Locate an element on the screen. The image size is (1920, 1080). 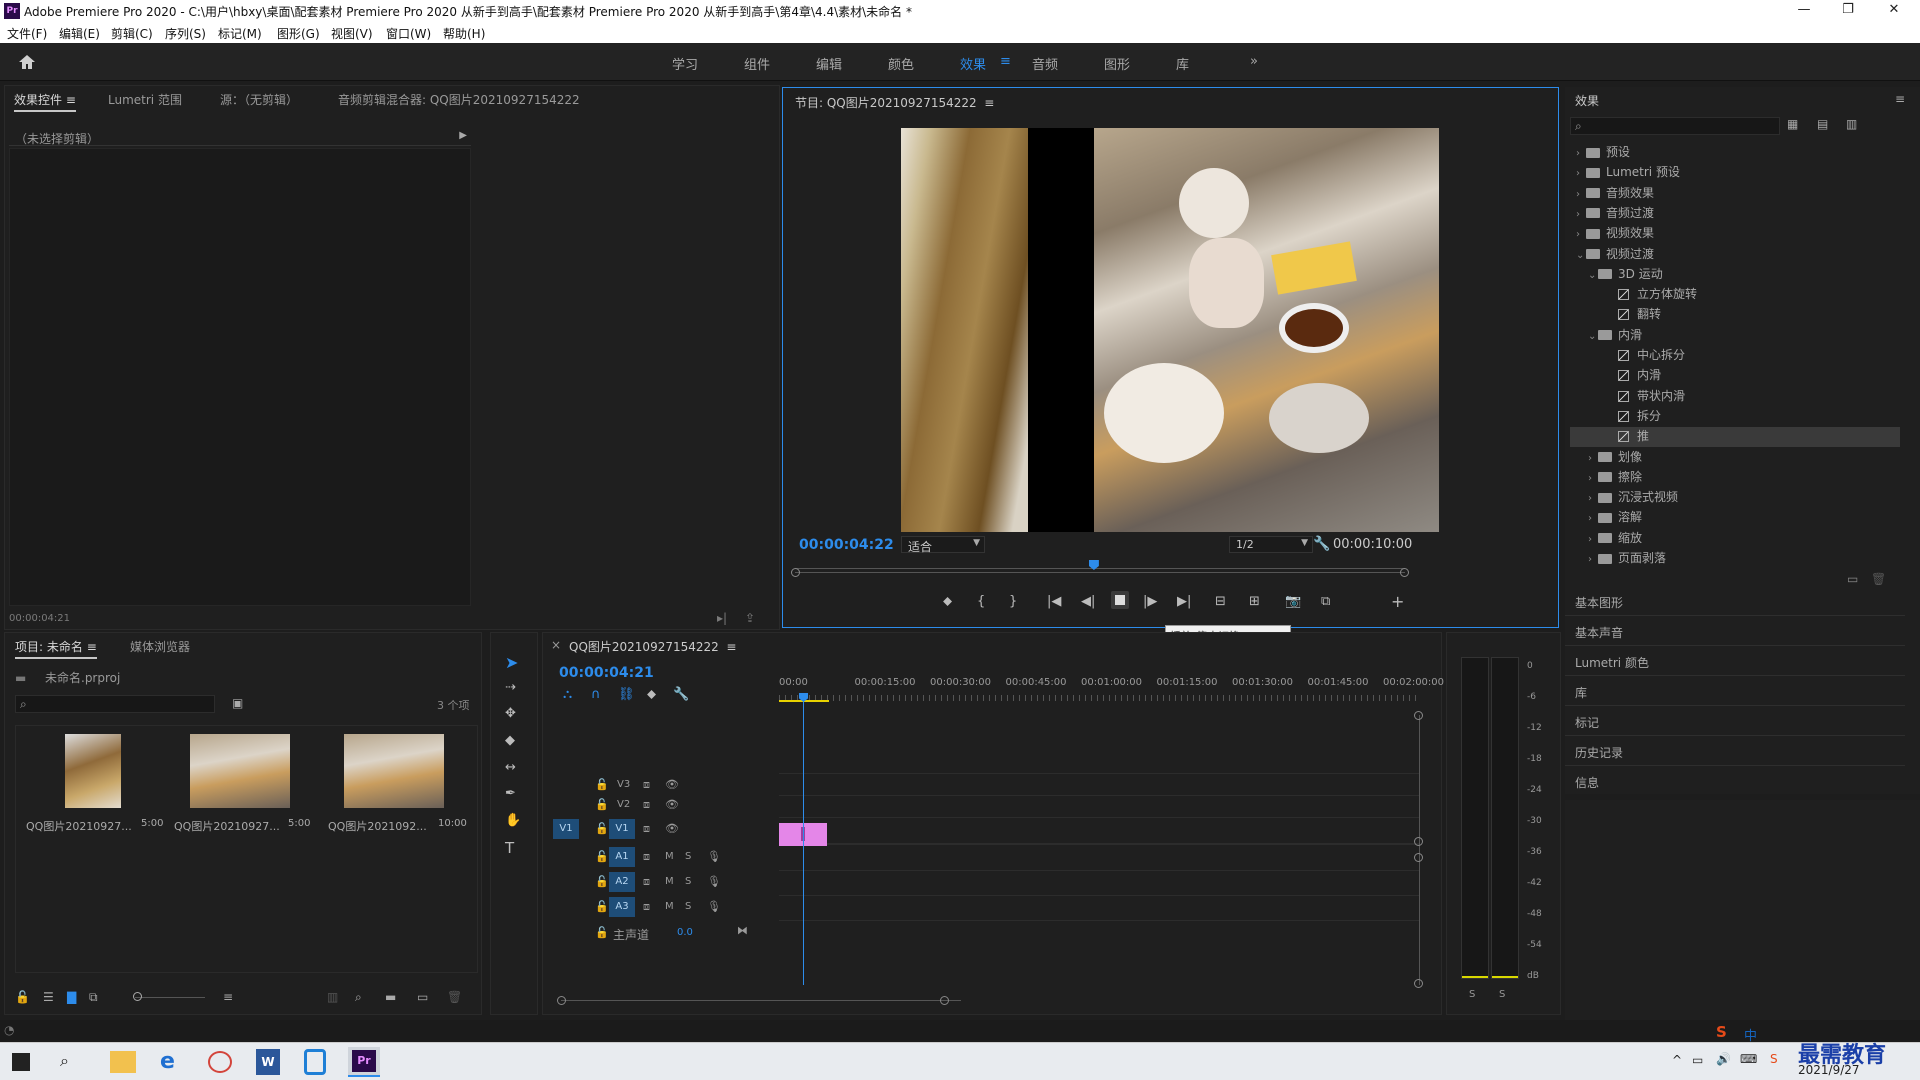
zoom-slider is located at coordinates (170, 997).